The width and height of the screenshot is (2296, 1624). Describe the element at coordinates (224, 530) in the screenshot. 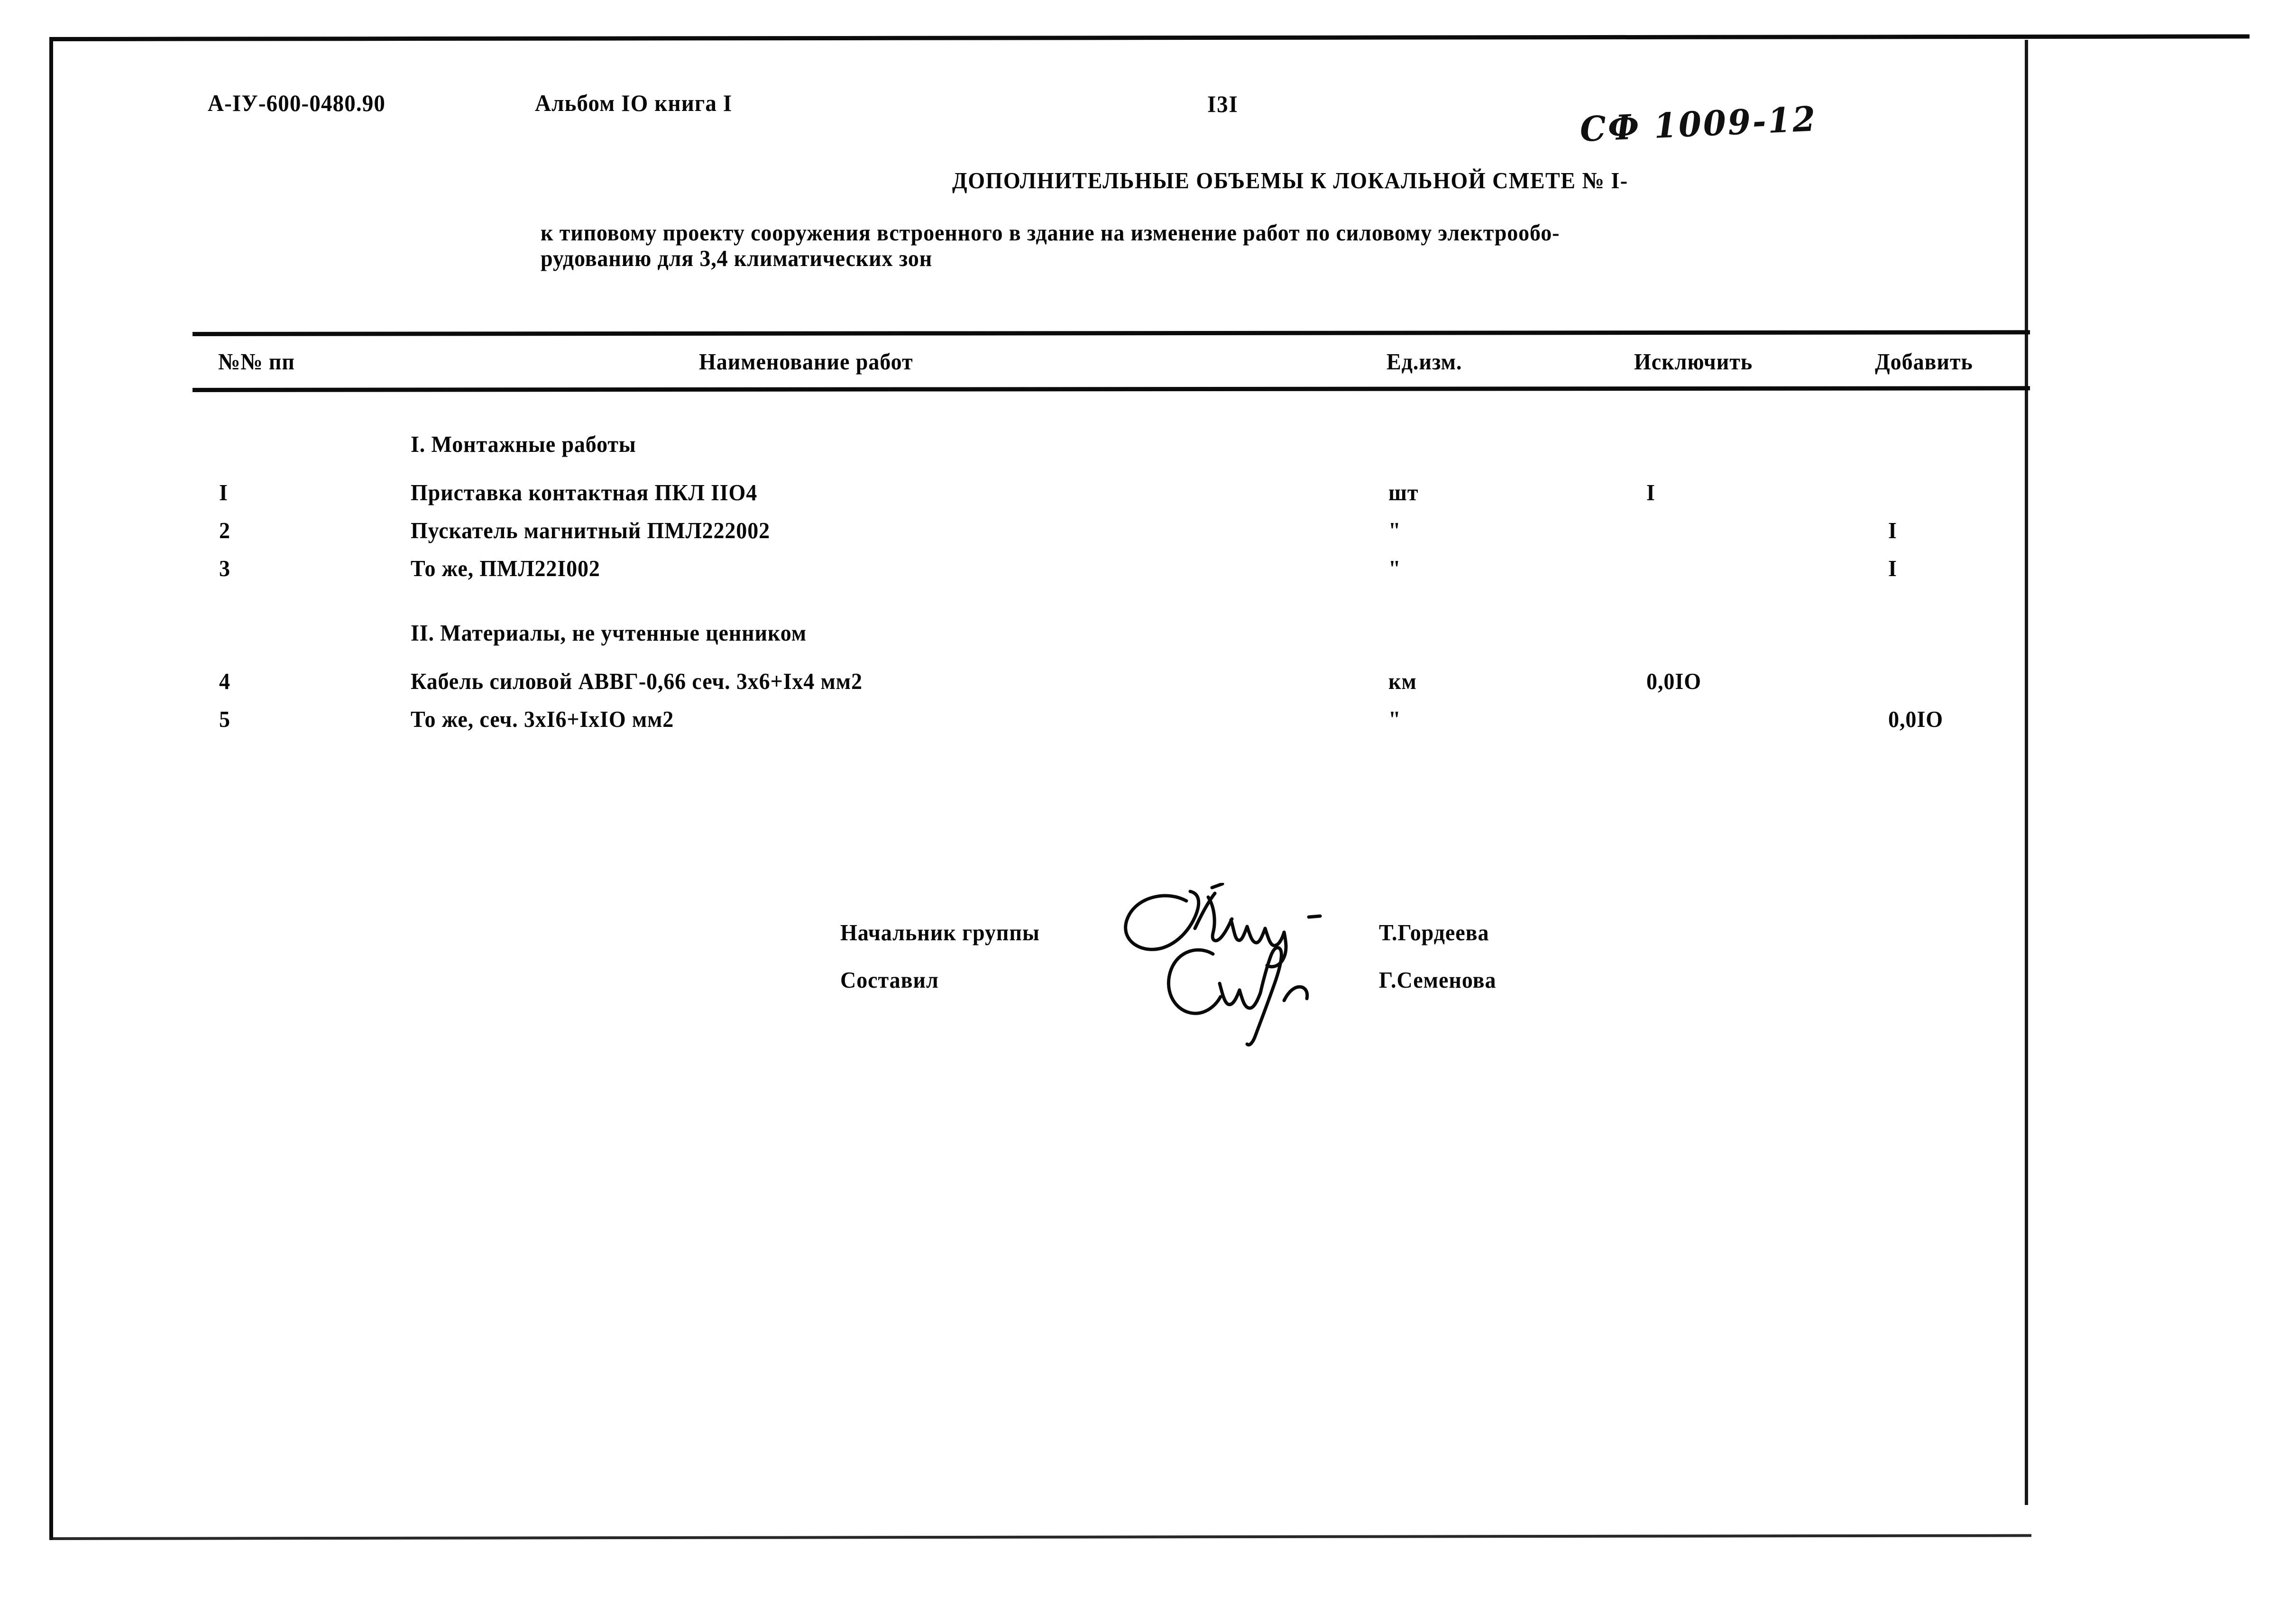

I see `table-row: 2` at that location.